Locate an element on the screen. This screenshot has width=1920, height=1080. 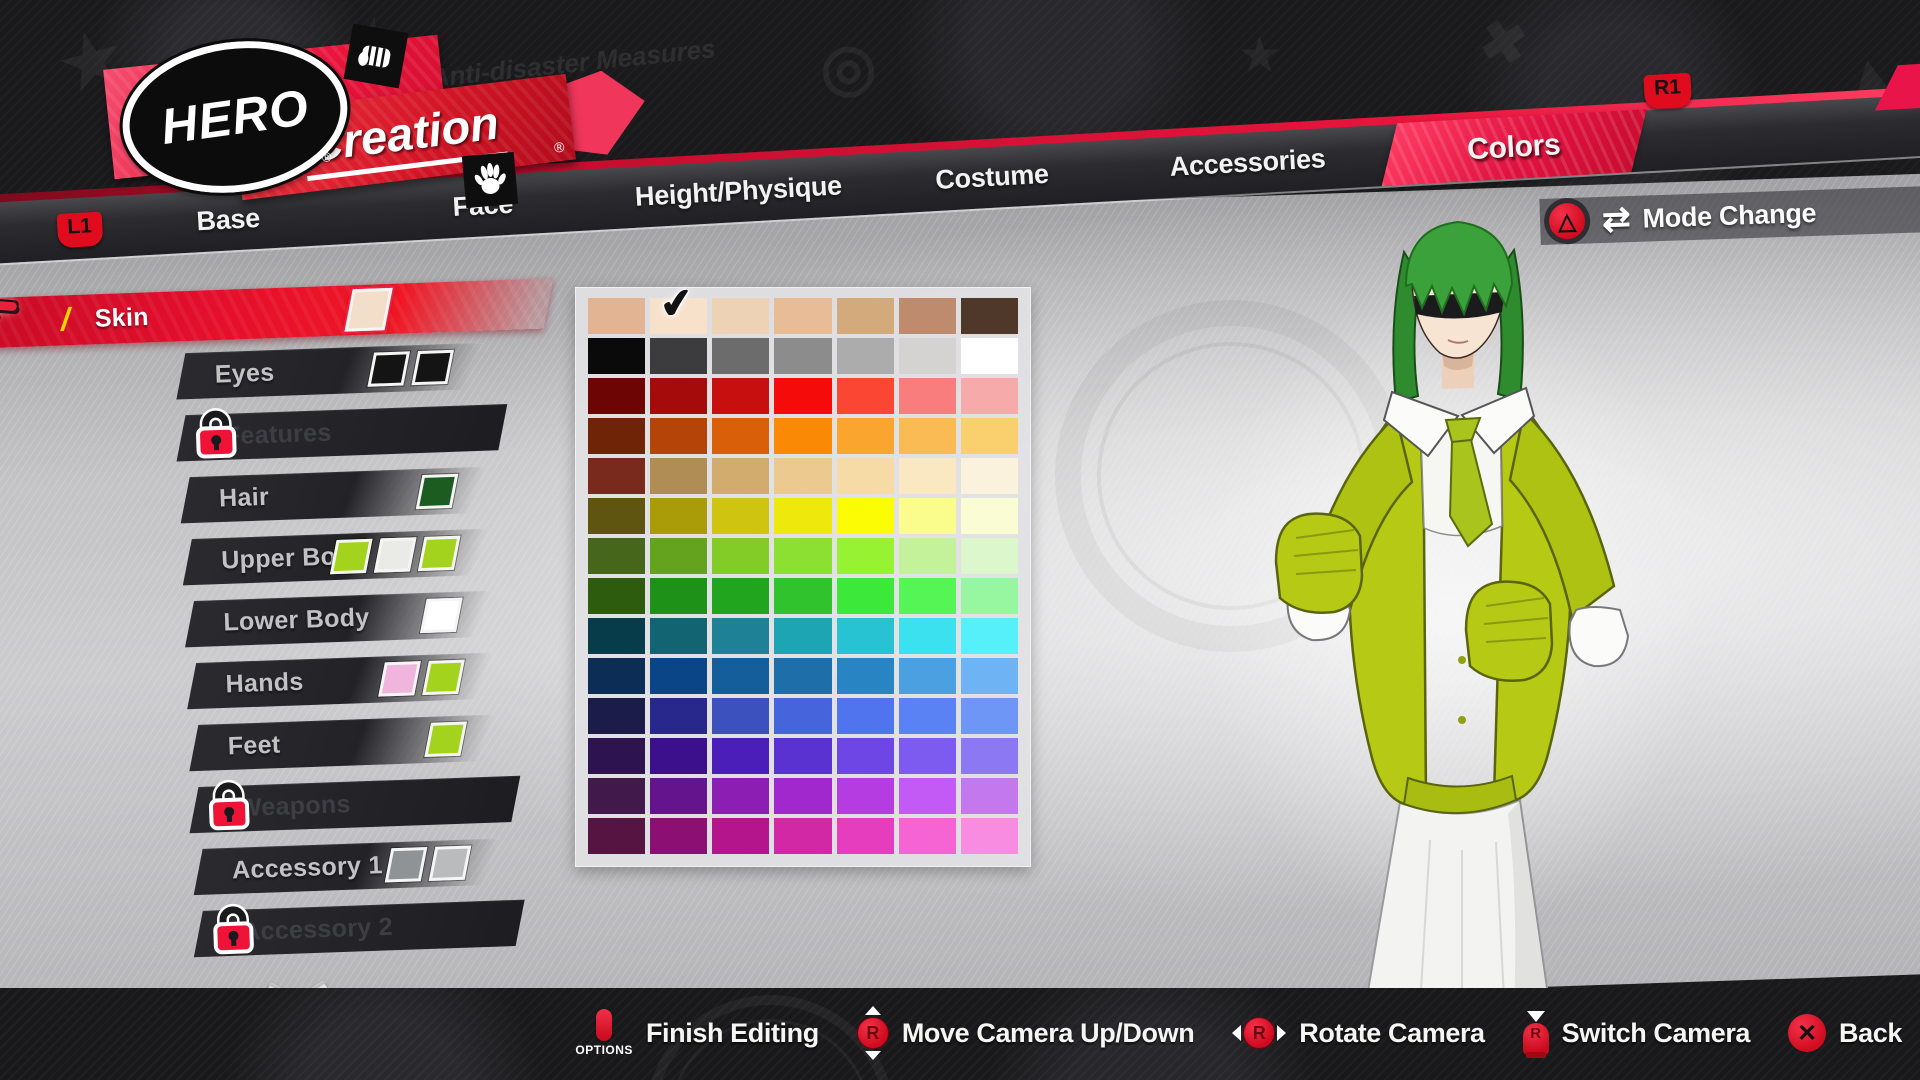
palette-cell-r5-c2 is located at coordinates (679, 476).